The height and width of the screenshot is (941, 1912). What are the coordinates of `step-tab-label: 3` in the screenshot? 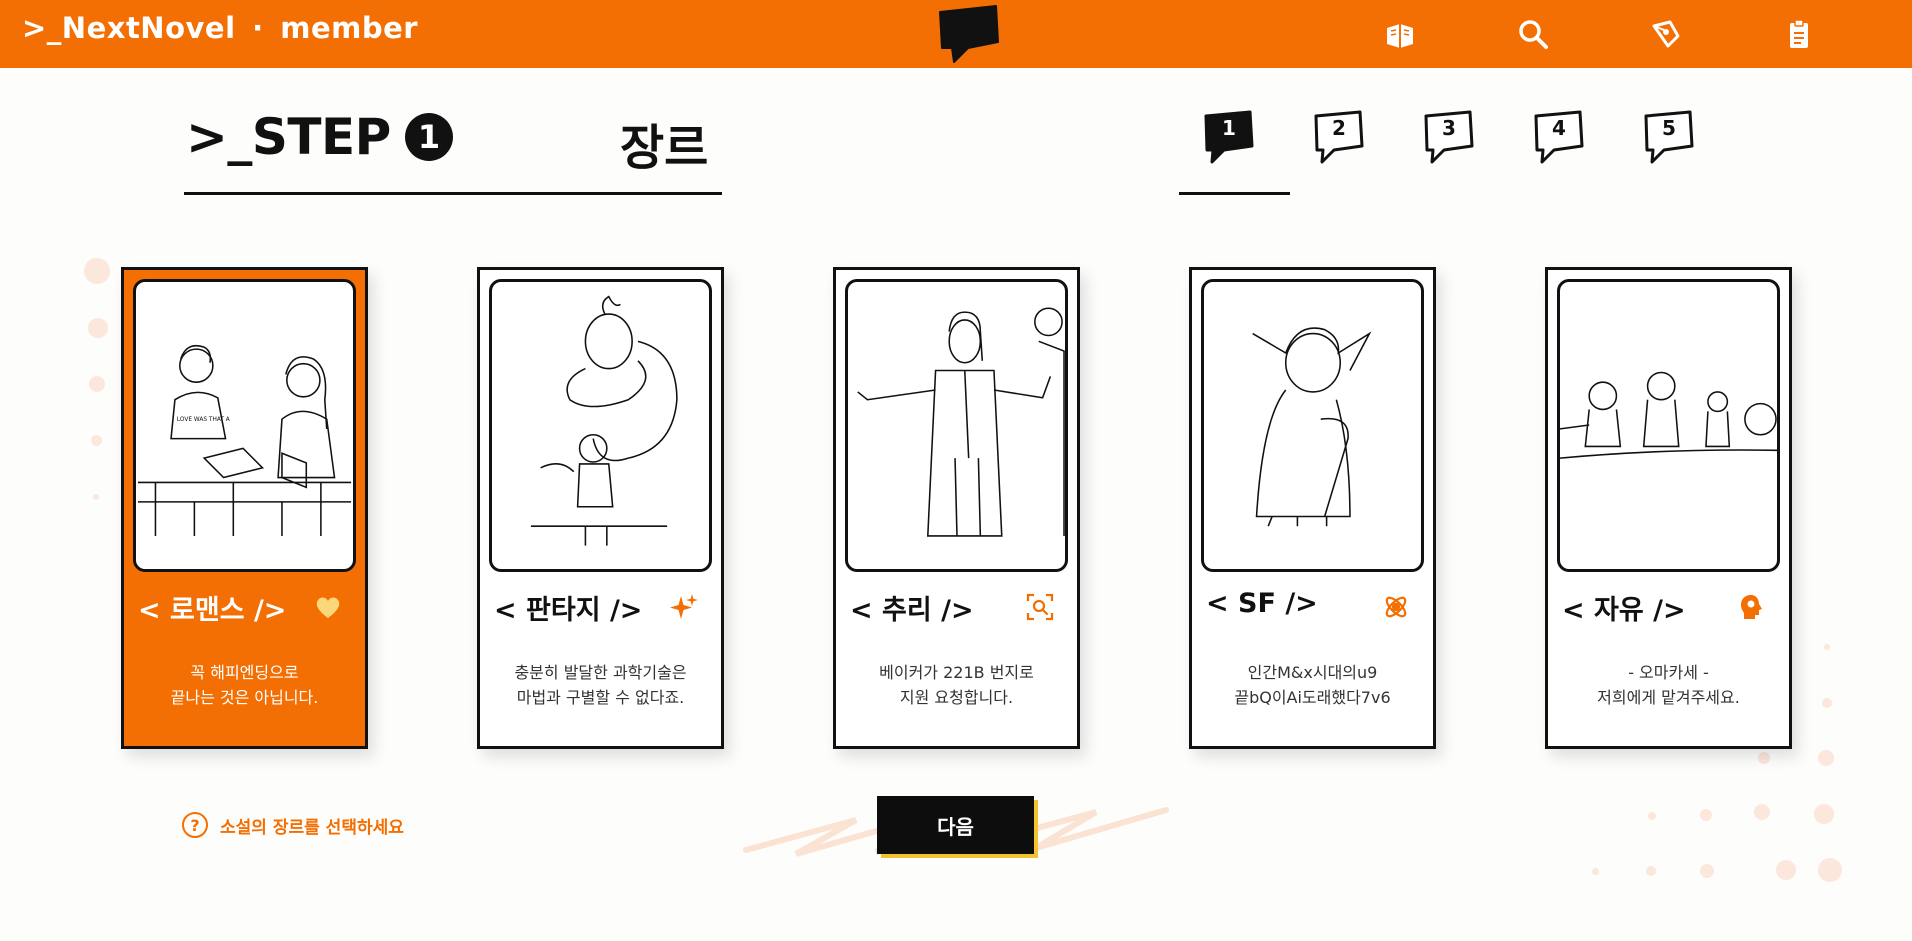 It's located at (1449, 128).